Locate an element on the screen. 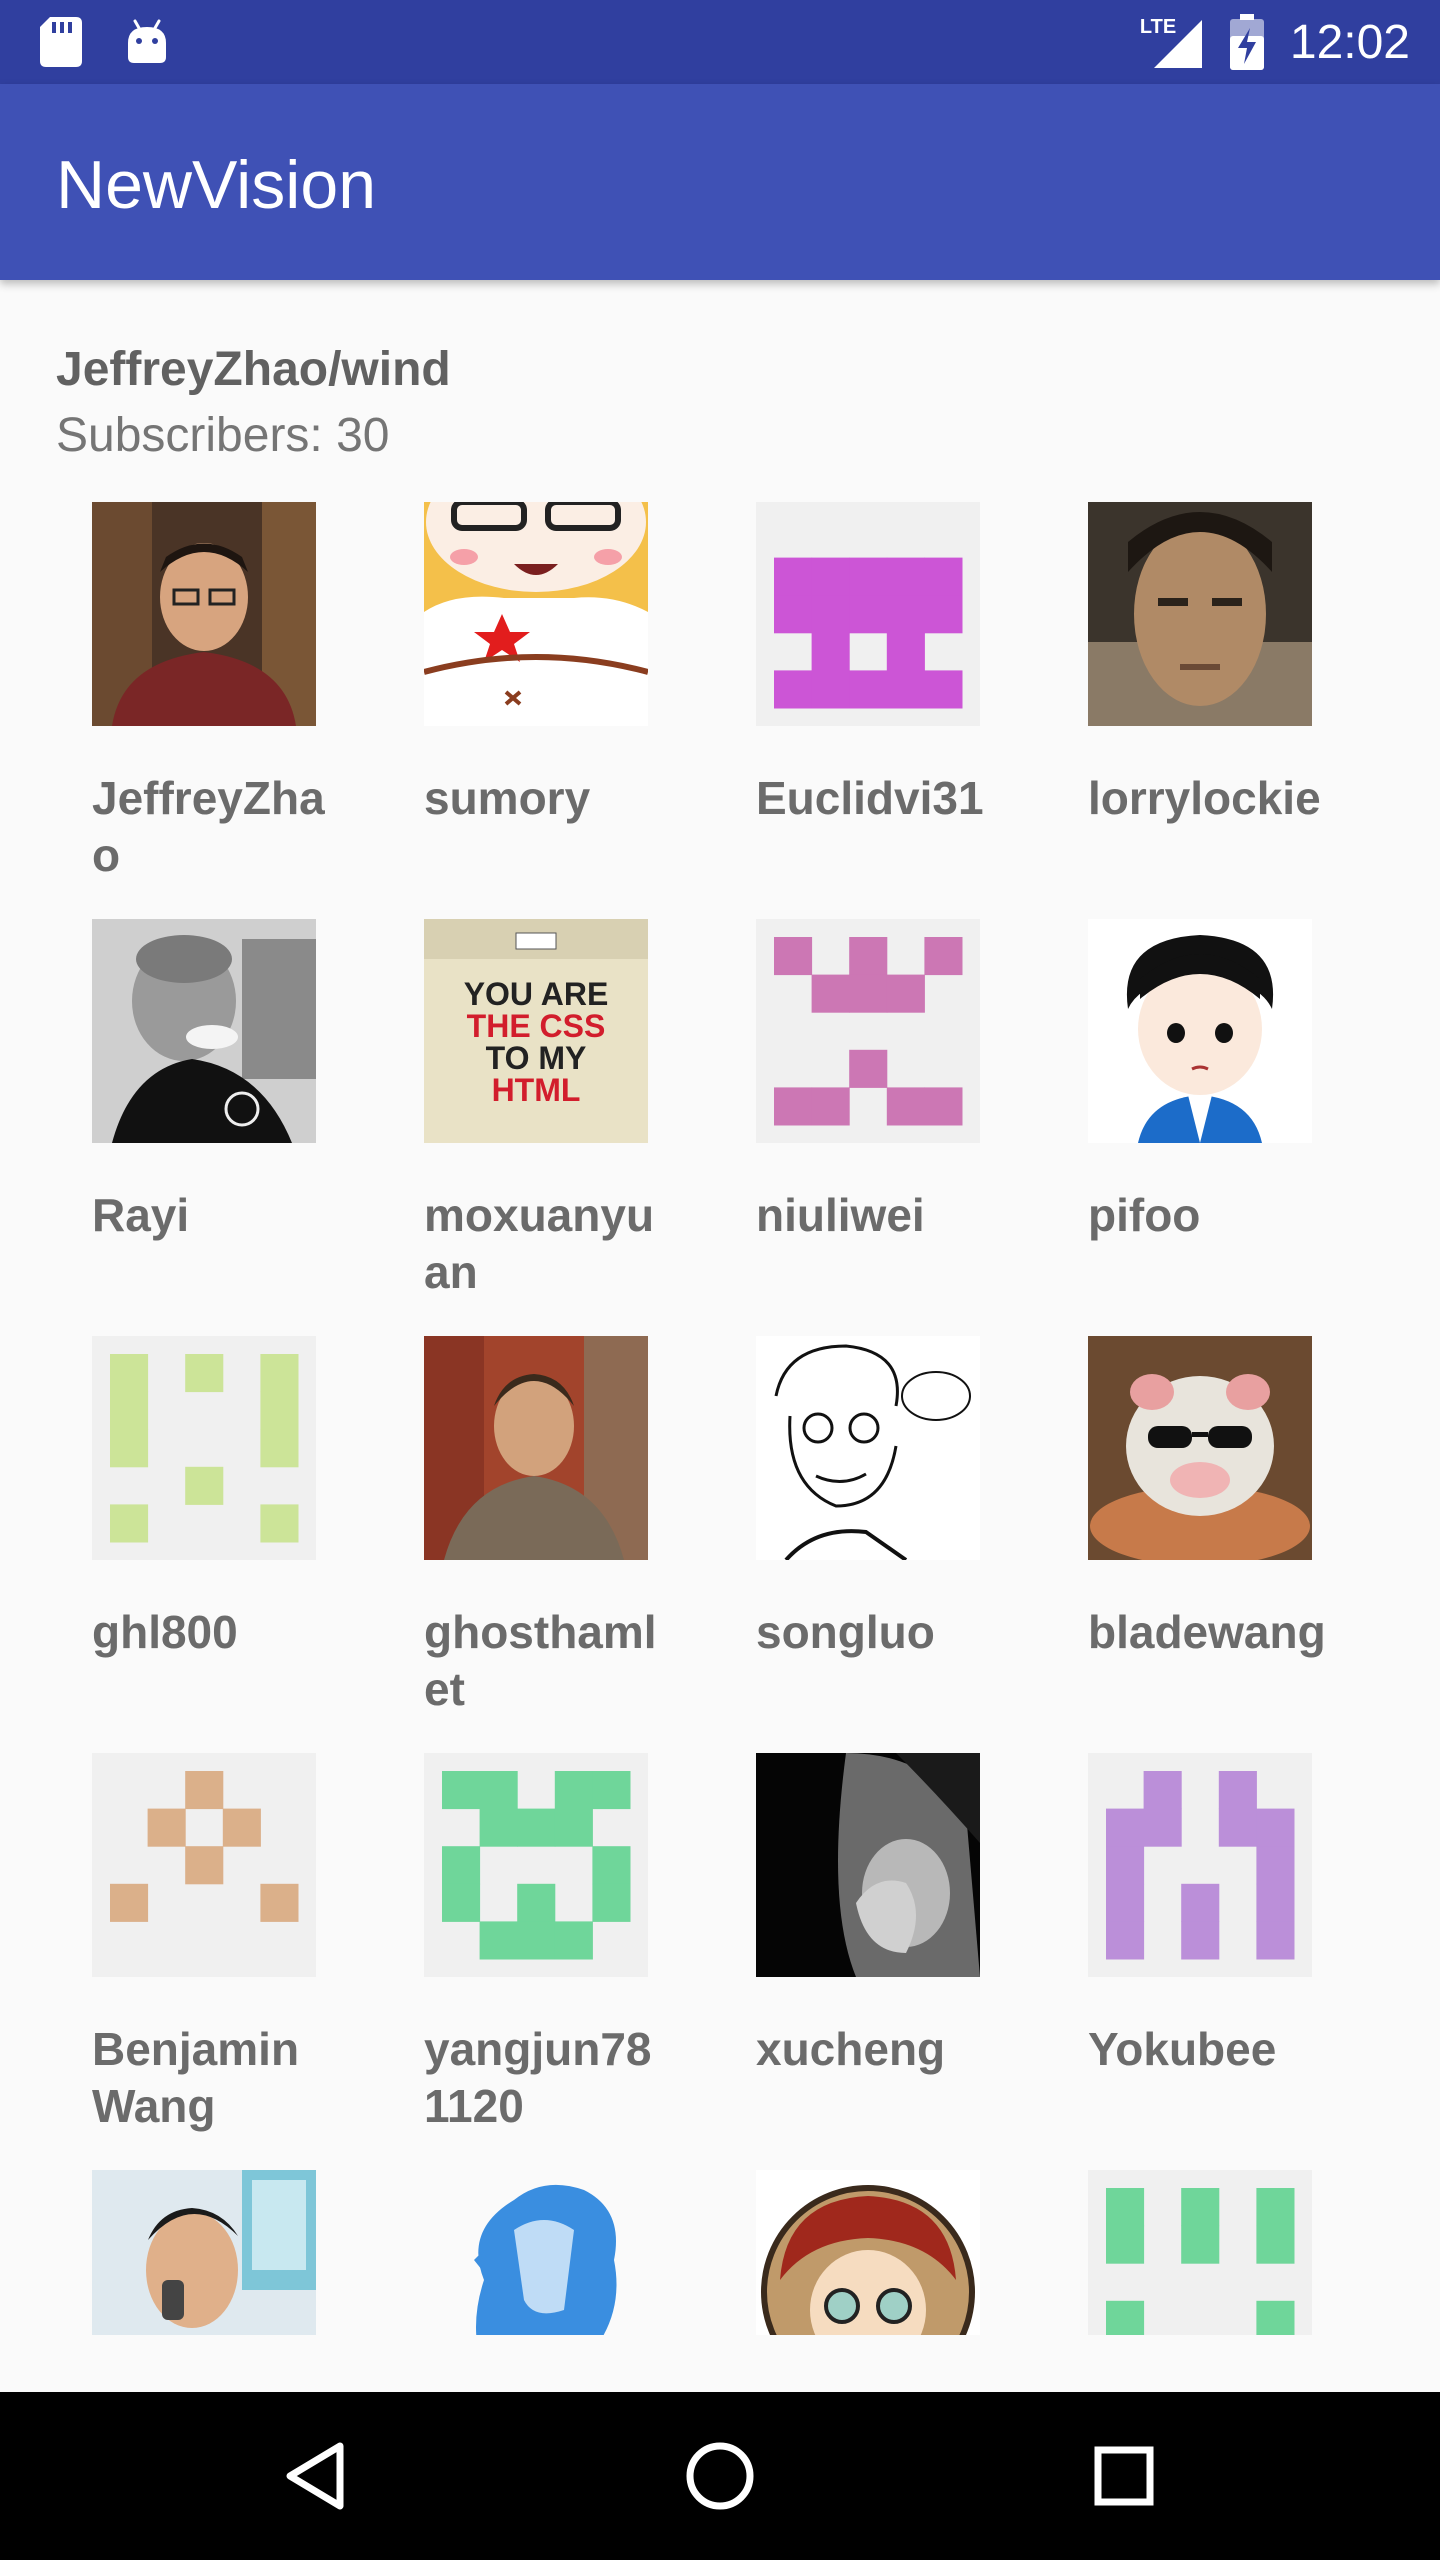  subscriber-avatar: YOU ARE THE CSS TO MY HTML is located at coordinates (536, 1031).